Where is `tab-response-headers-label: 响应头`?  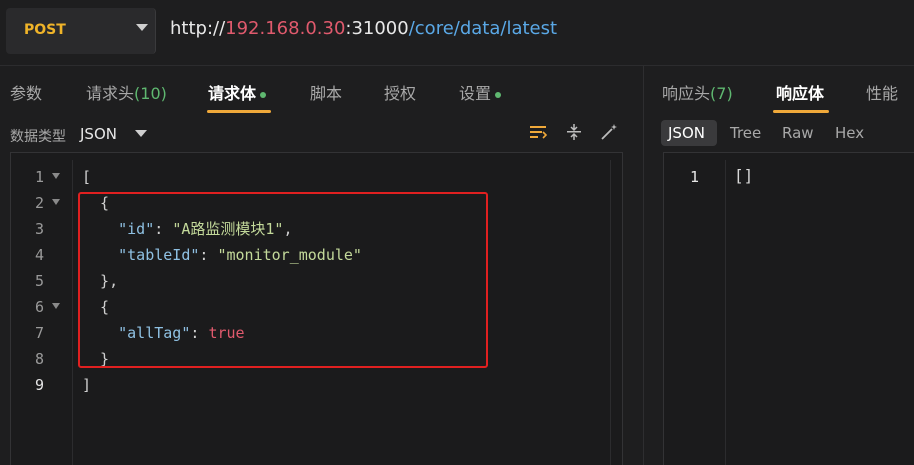 tab-response-headers-label: 响应头 is located at coordinates (686, 93).